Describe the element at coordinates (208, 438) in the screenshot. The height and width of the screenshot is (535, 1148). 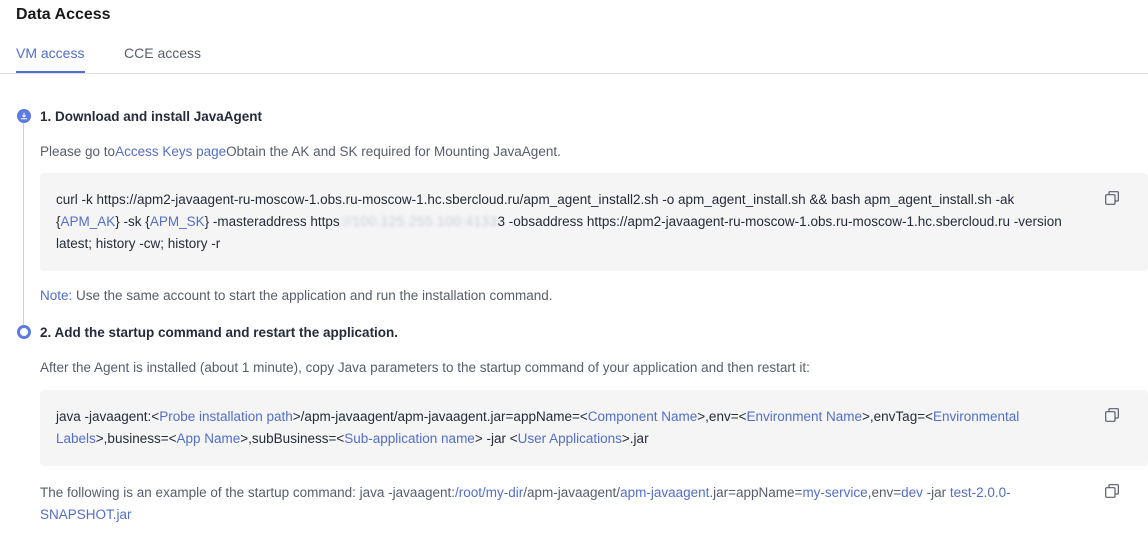
I see `app-name-placeholder: App Name` at that location.